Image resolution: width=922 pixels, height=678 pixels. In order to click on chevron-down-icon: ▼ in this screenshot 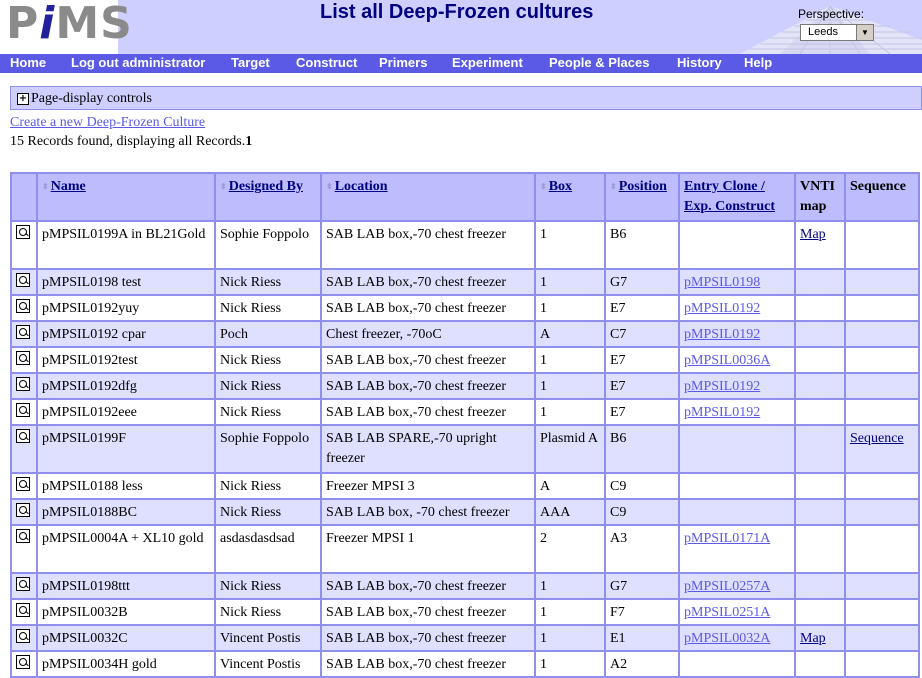, I will do `click(864, 32)`.